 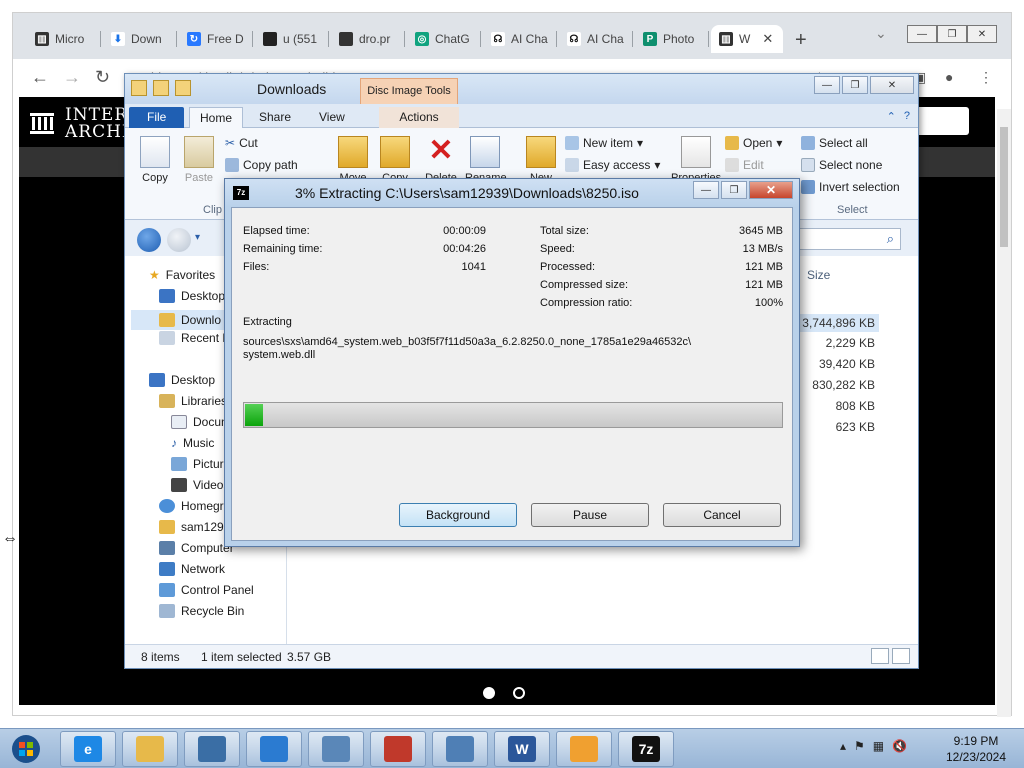 I want to click on scrollbar-thumb, so click(x=1004, y=187).